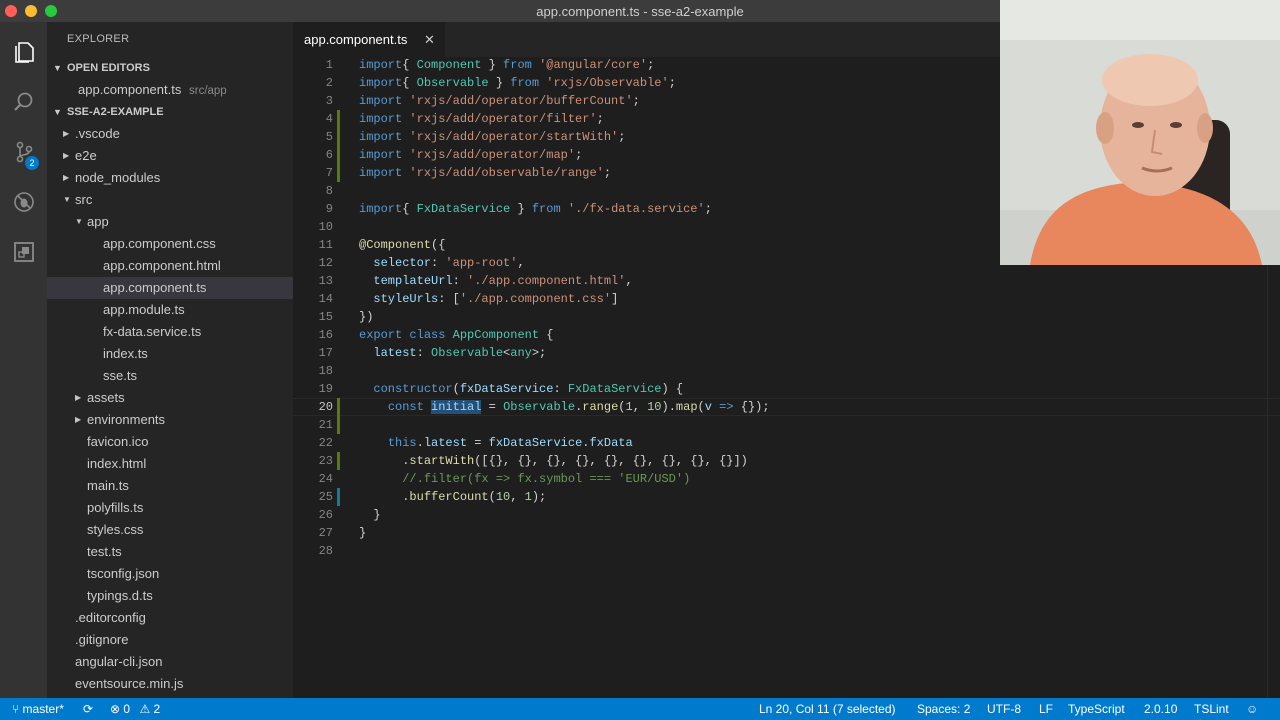 The width and height of the screenshot is (1280, 720). Describe the element at coordinates (325, 389) in the screenshot. I see `line-number: 19` at that location.